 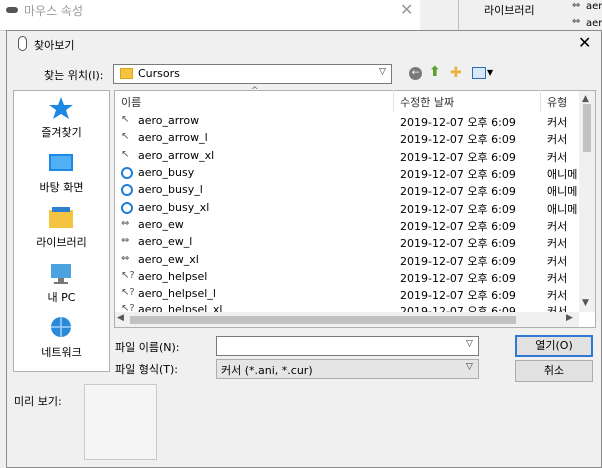 I want to click on view-menu-button, so click(x=479, y=73).